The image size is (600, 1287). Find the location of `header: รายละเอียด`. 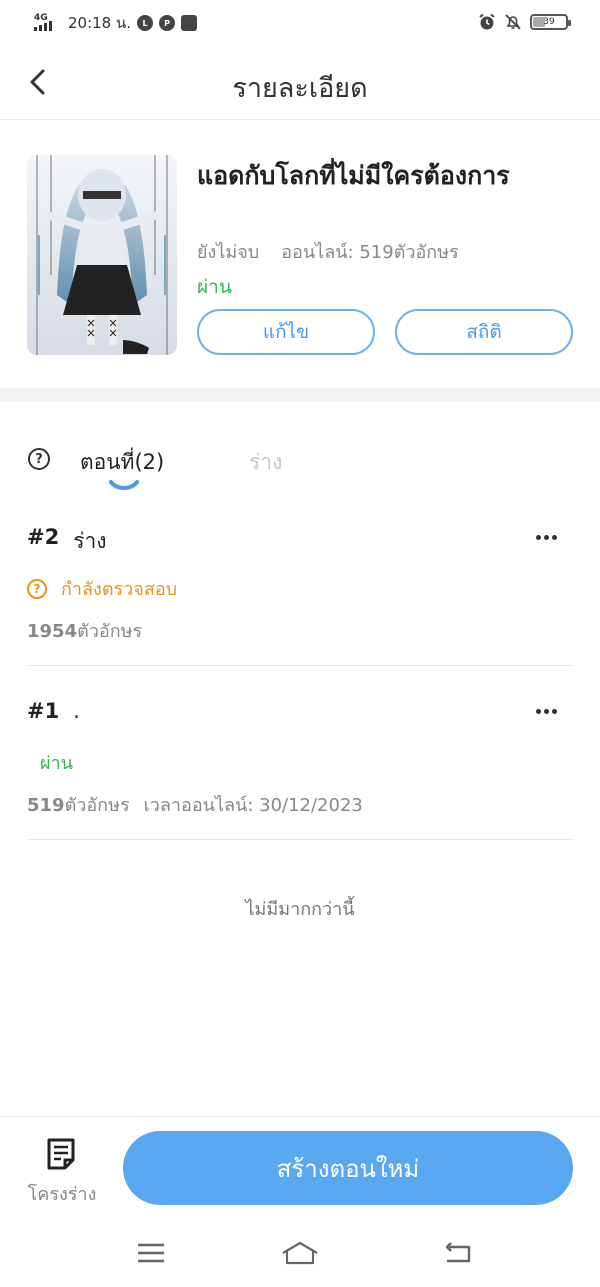

header: รายละเอียด is located at coordinates (300, 83).